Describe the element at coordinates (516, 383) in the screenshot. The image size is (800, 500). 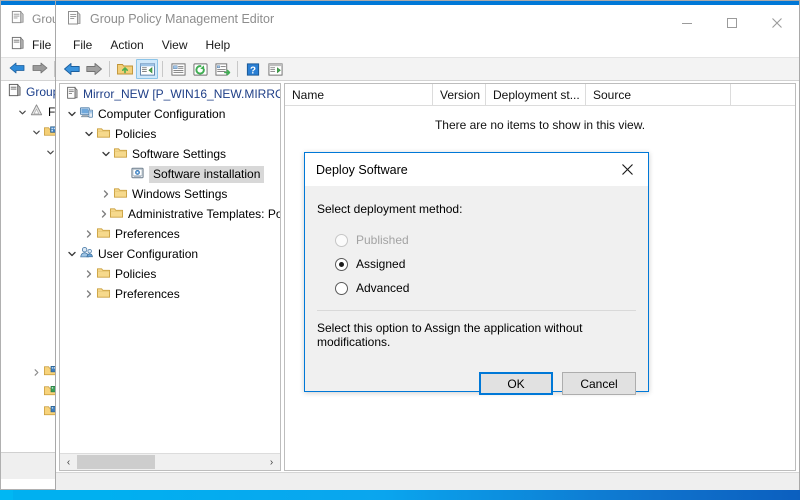
I see `ok-button: OK` at that location.